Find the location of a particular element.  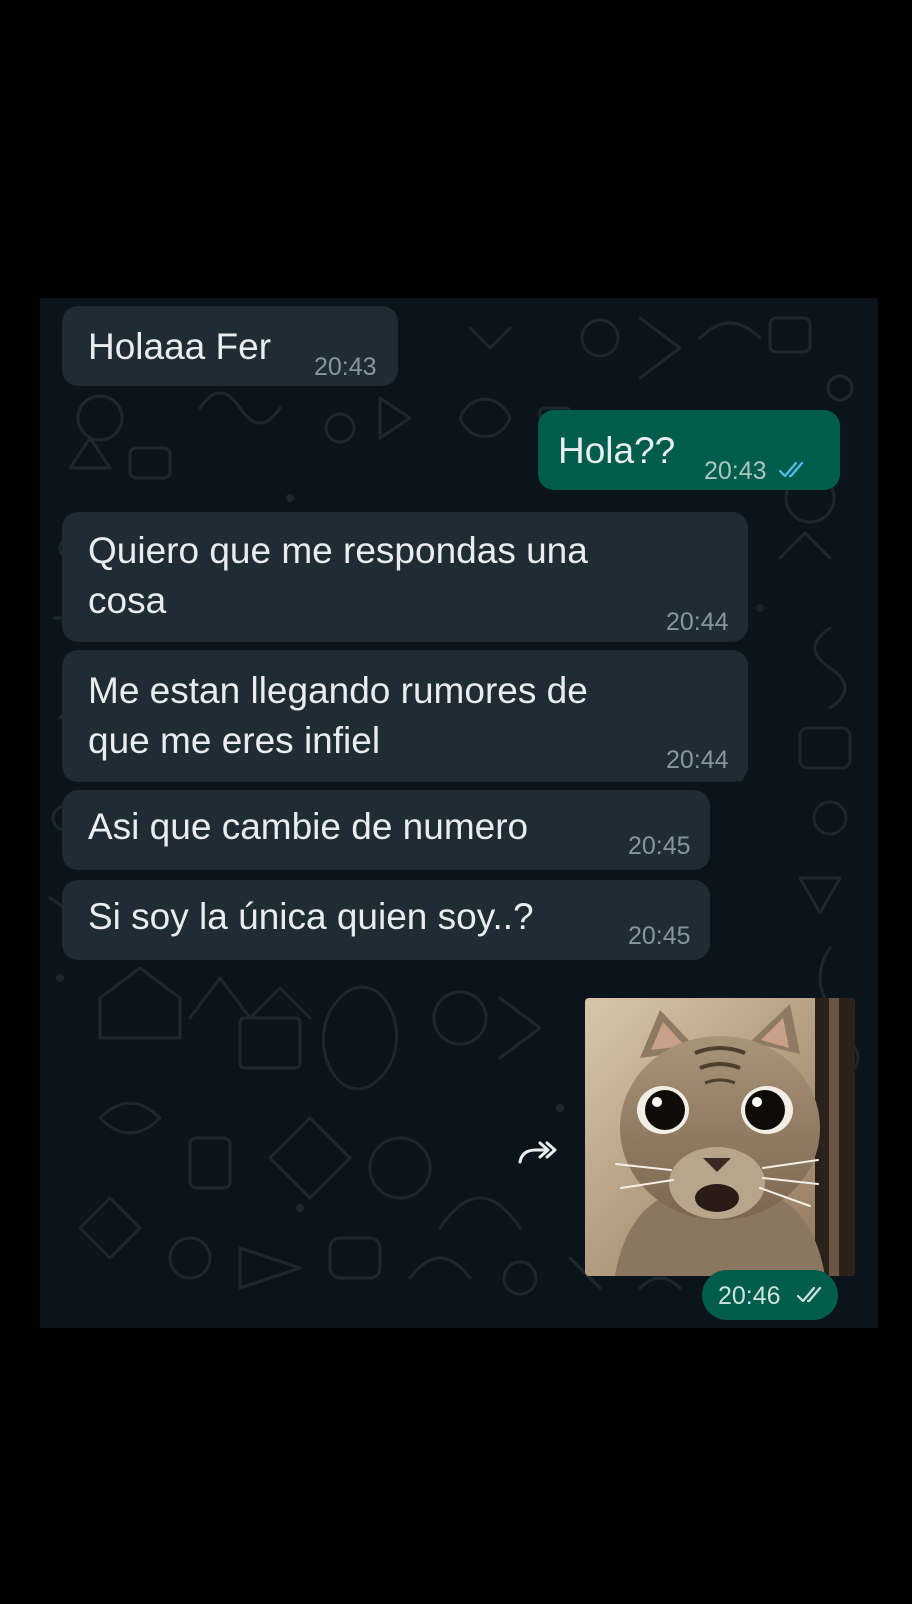

message-text: Holaaa Fer is located at coordinates (180, 346).